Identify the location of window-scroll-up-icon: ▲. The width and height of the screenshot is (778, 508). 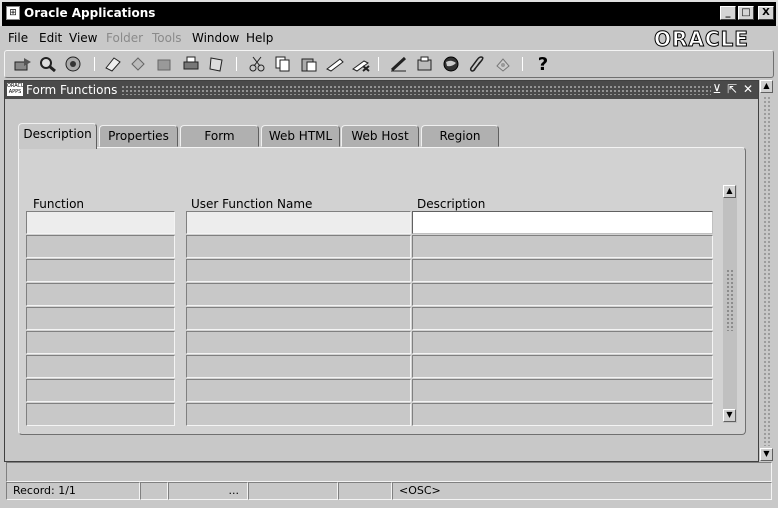
(766, 86).